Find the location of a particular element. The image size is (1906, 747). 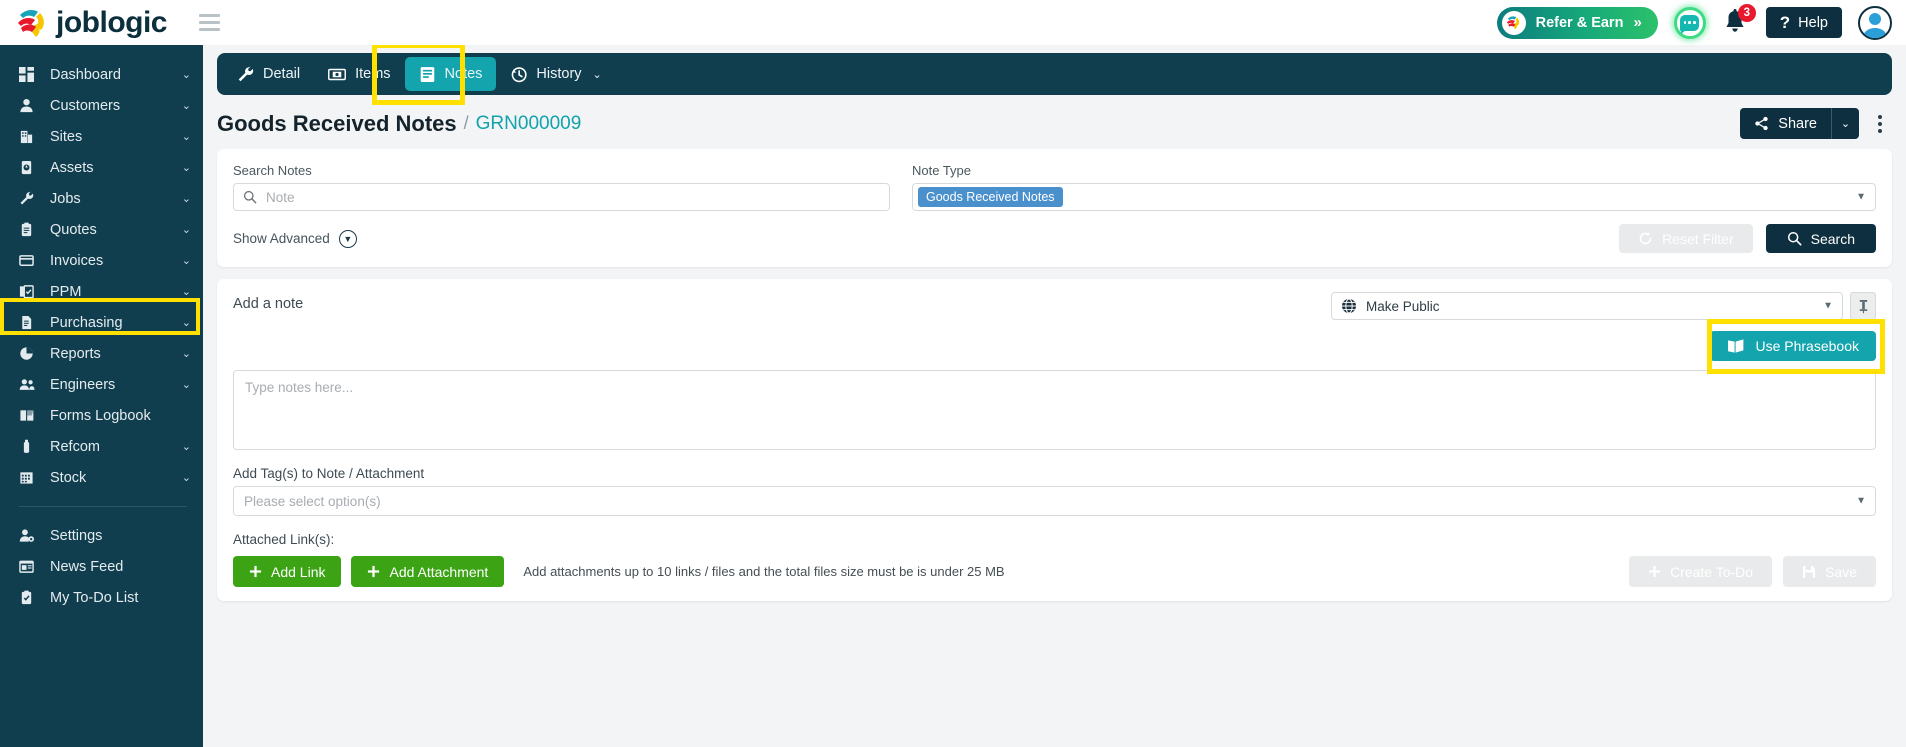

tab-history: History ⌄ is located at coordinates (555, 74).